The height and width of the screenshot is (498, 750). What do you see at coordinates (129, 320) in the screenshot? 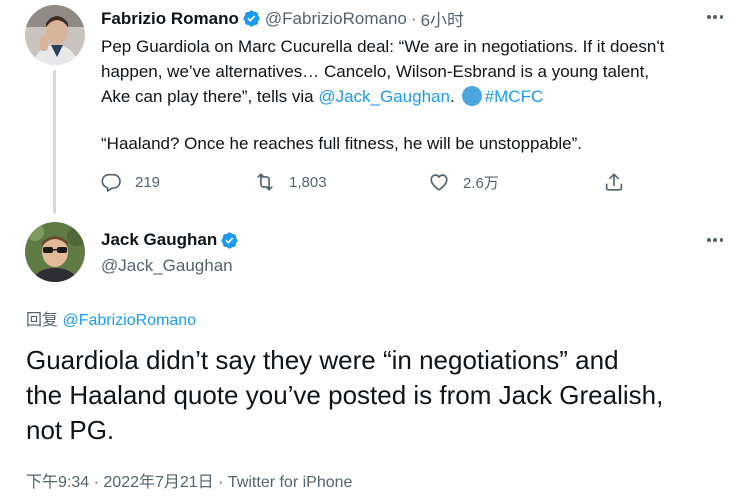
I see `replying-handle-link: @FabrizioRomano` at bounding box center [129, 320].